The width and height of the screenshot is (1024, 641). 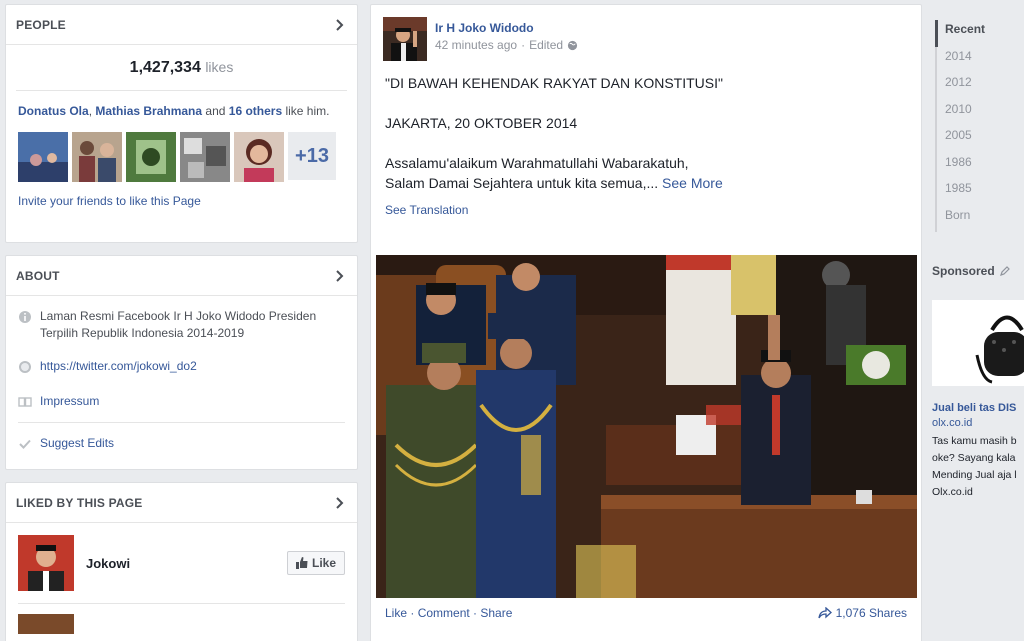 What do you see at coordinates (25, 402) in the screenshot?
I see `book-icon` at bounding box center [25, 402].